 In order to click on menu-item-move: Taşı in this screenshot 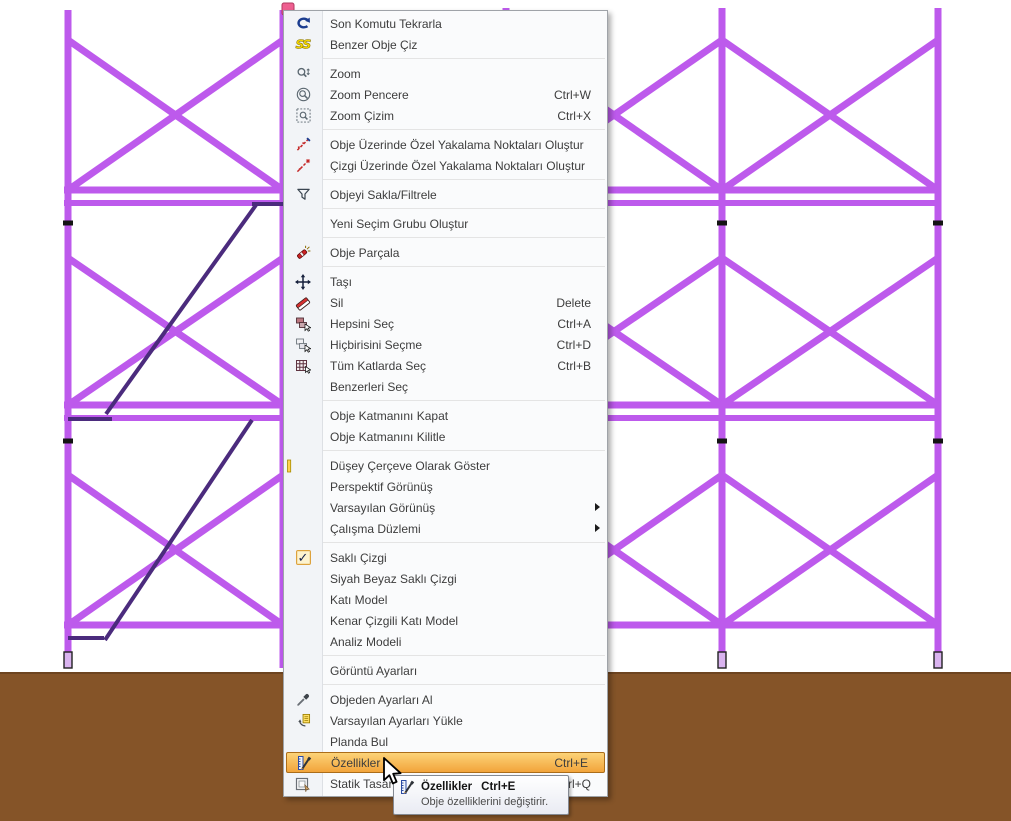, I will do `click(445, 281)`.